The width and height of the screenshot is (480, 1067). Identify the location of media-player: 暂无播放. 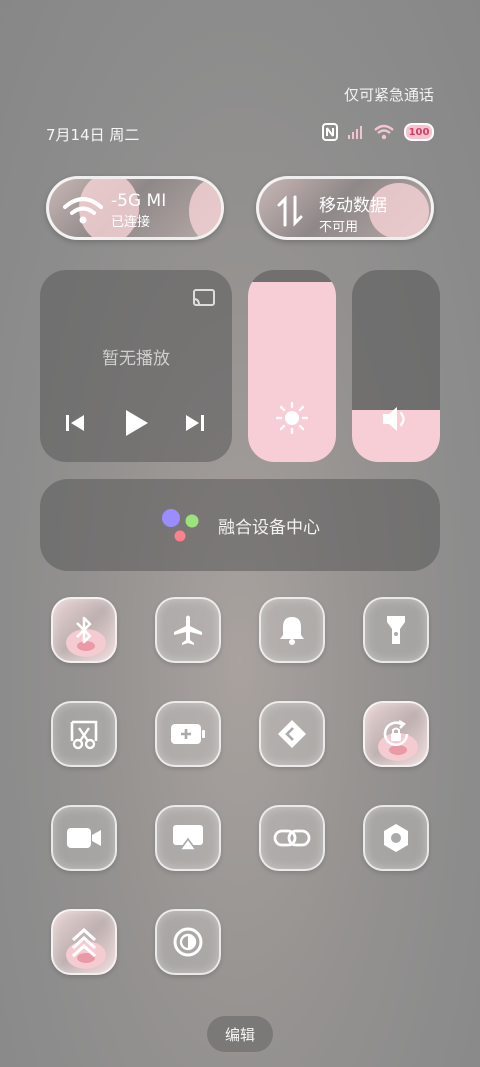
(136, 366).